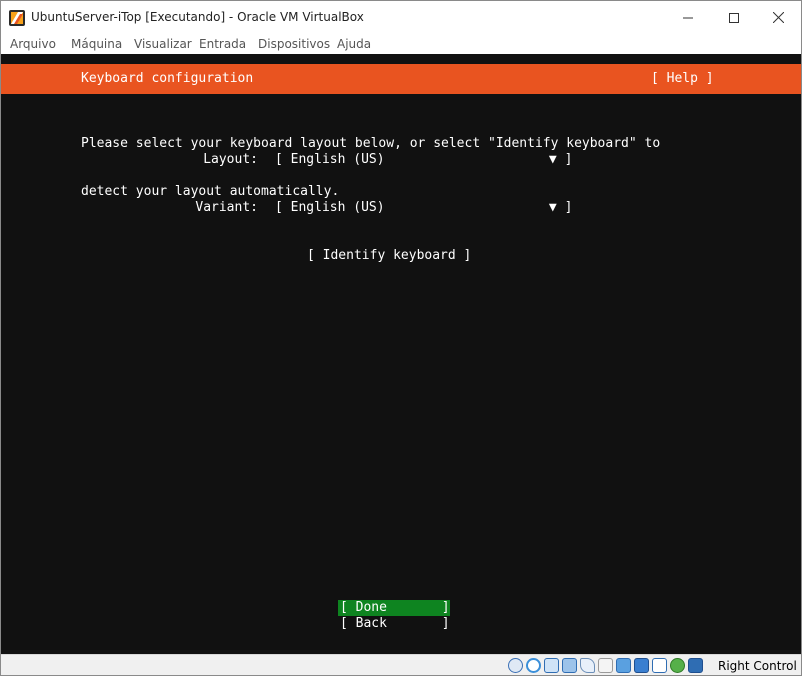 This screenshot has width=802, height=676. I want to click on done-button-label: [ Done ], so click(395, 607).